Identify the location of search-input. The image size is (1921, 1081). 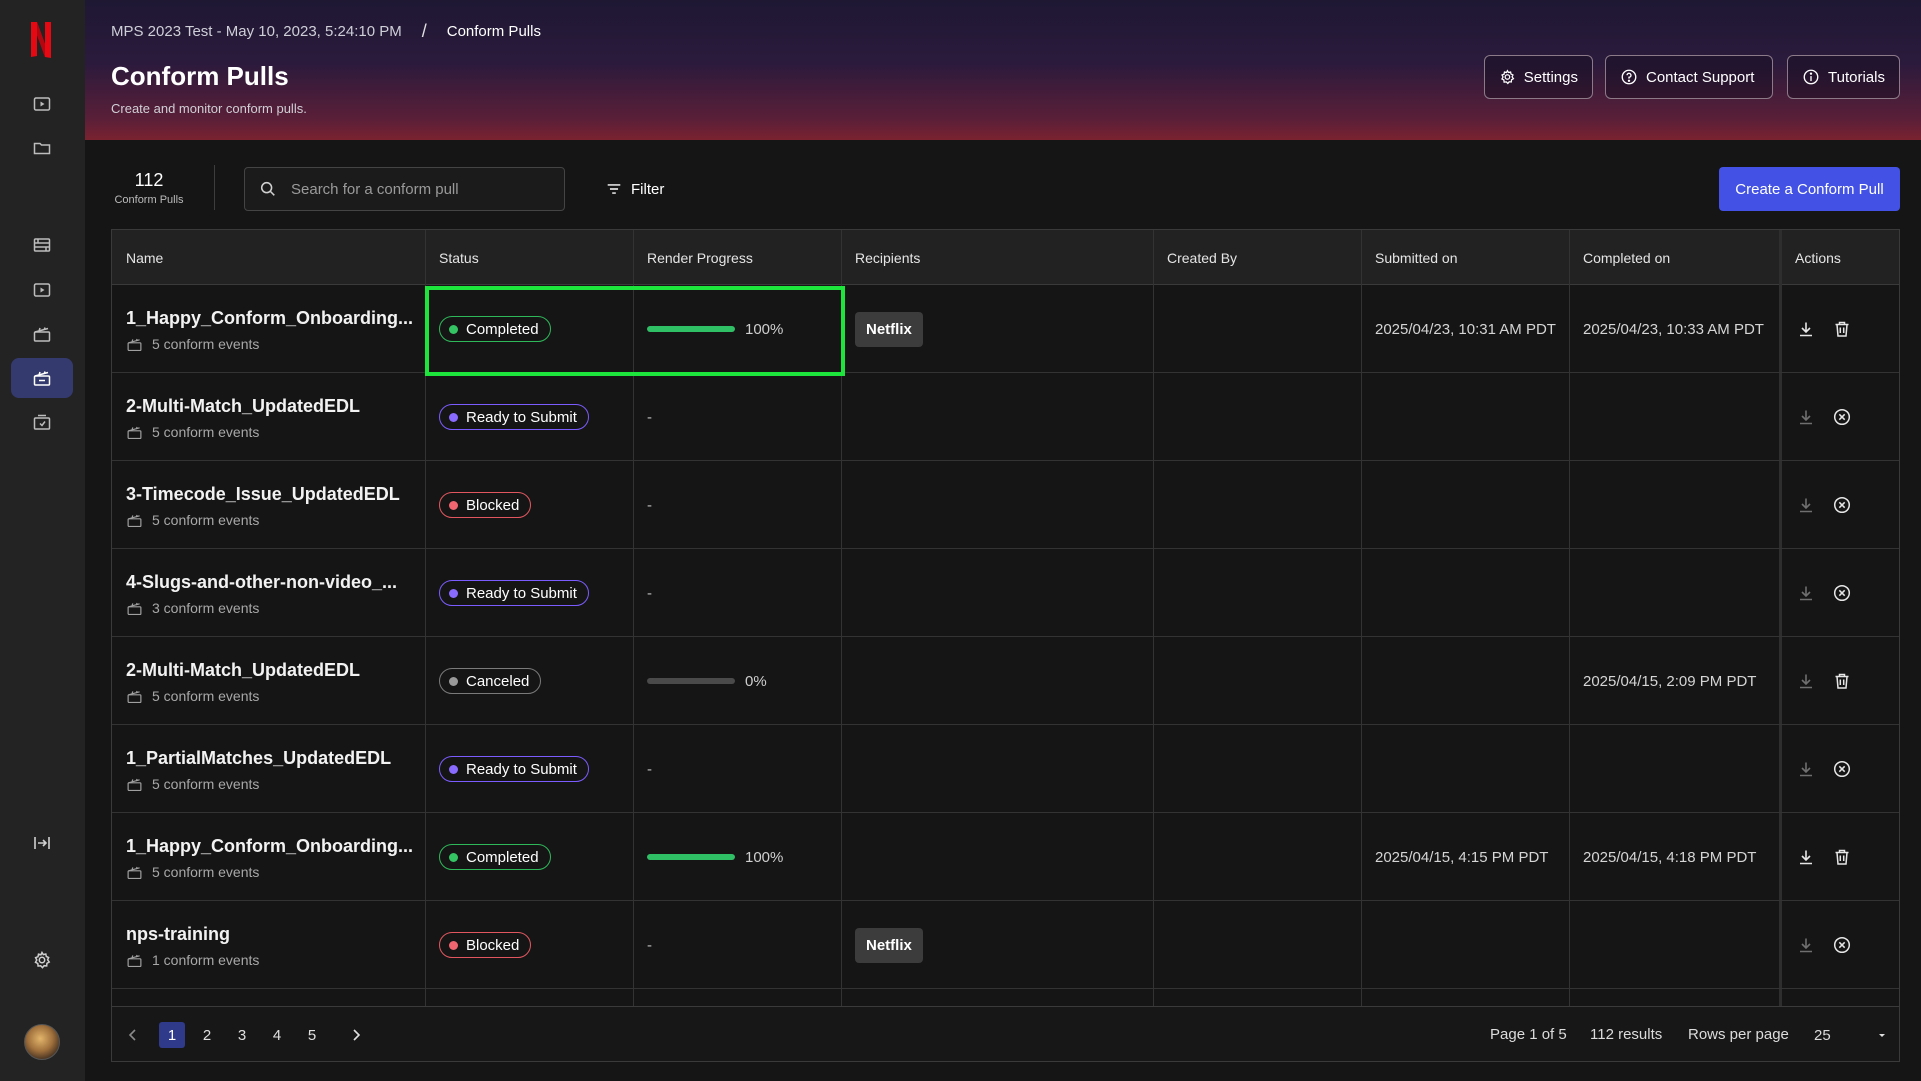
(411, 189).